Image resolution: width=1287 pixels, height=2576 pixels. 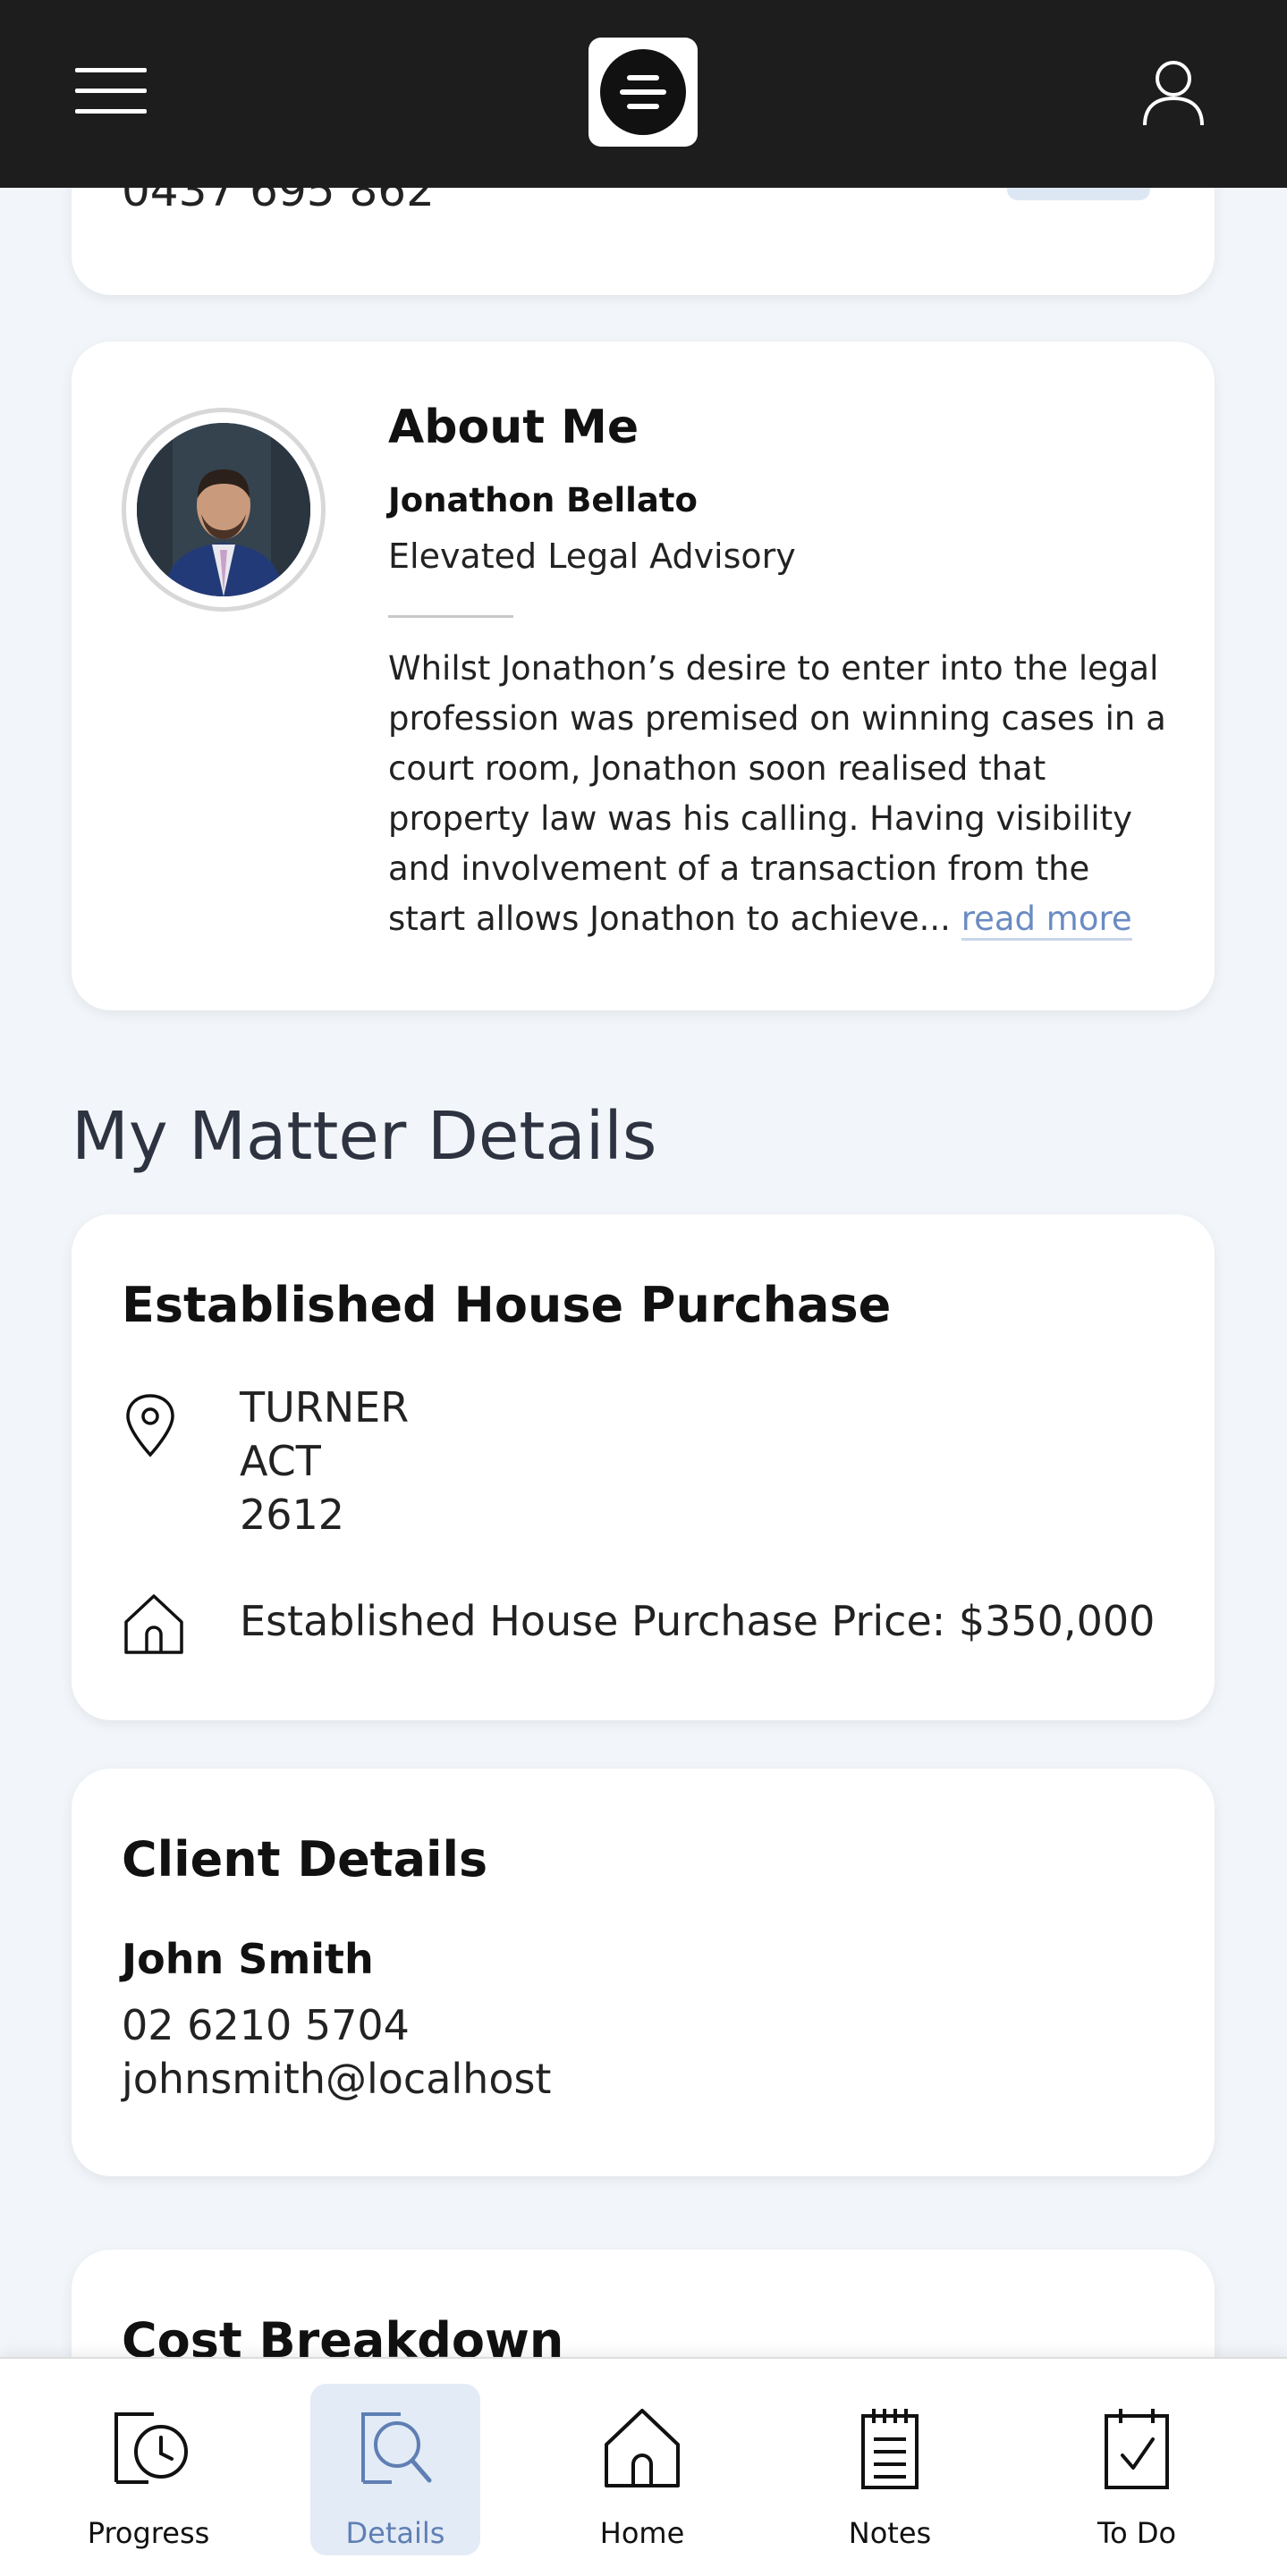 What do you see at coordinates (450, 616) in the screenshot?
I see `divider` at bounding box center [450, 616].